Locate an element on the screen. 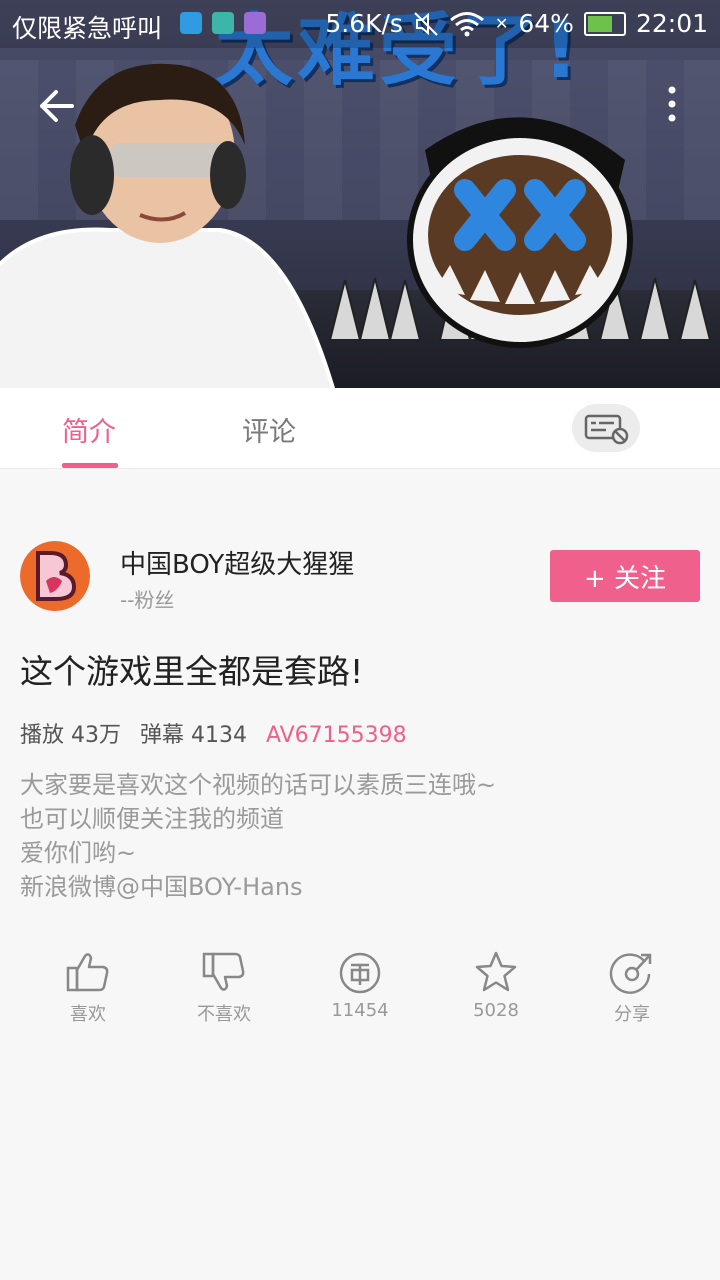  share-button: 分享 is located at coordinates (632, 988).